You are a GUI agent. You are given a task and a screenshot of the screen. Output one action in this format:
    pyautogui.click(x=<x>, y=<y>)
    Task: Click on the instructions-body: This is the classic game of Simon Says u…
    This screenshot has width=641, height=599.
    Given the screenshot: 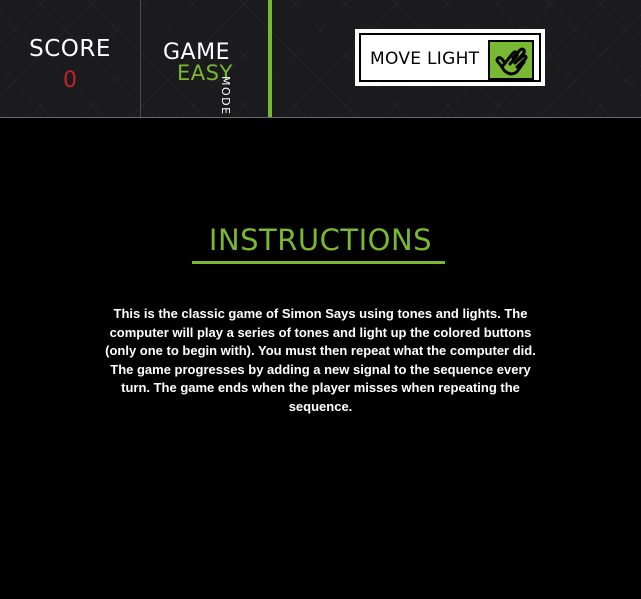 What is the action you would take?
    pyautogui.click(x=320, y=360)
    